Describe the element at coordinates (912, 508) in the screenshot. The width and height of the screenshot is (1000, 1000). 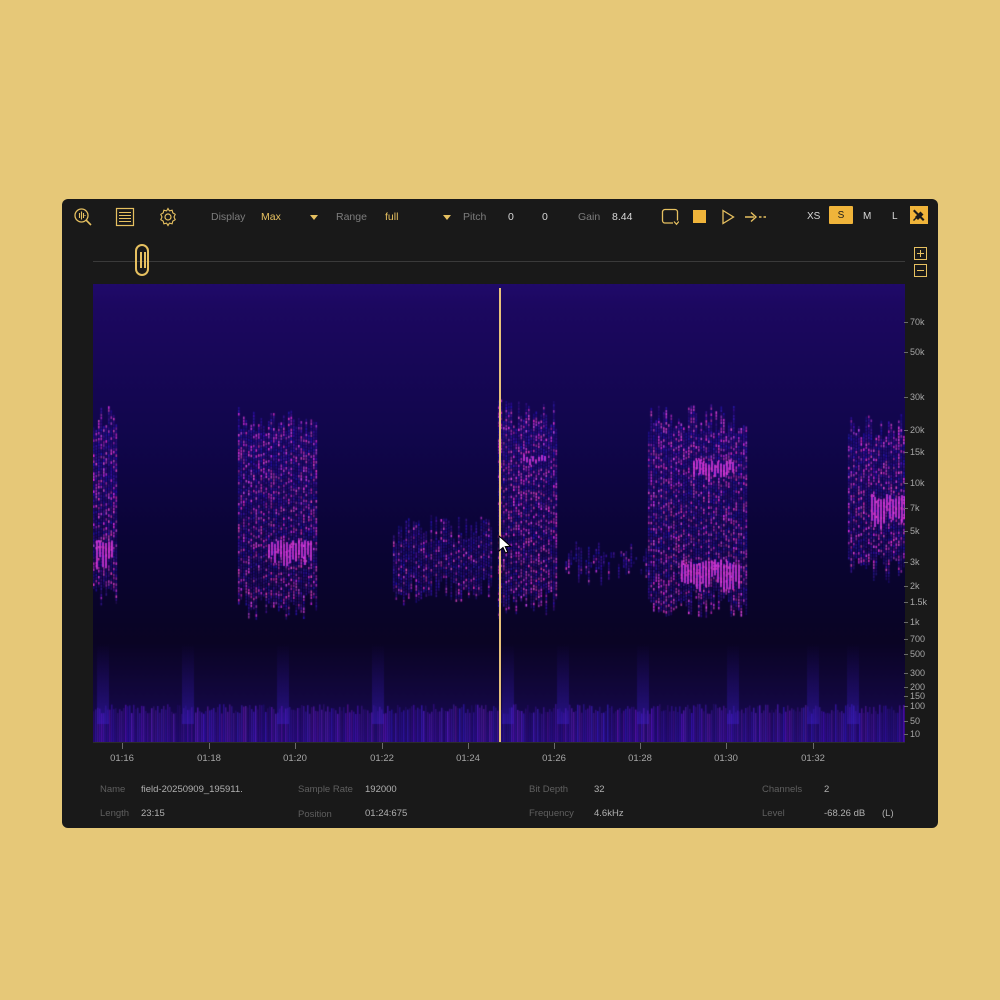
I see `freq-tick: 7k` at that location.